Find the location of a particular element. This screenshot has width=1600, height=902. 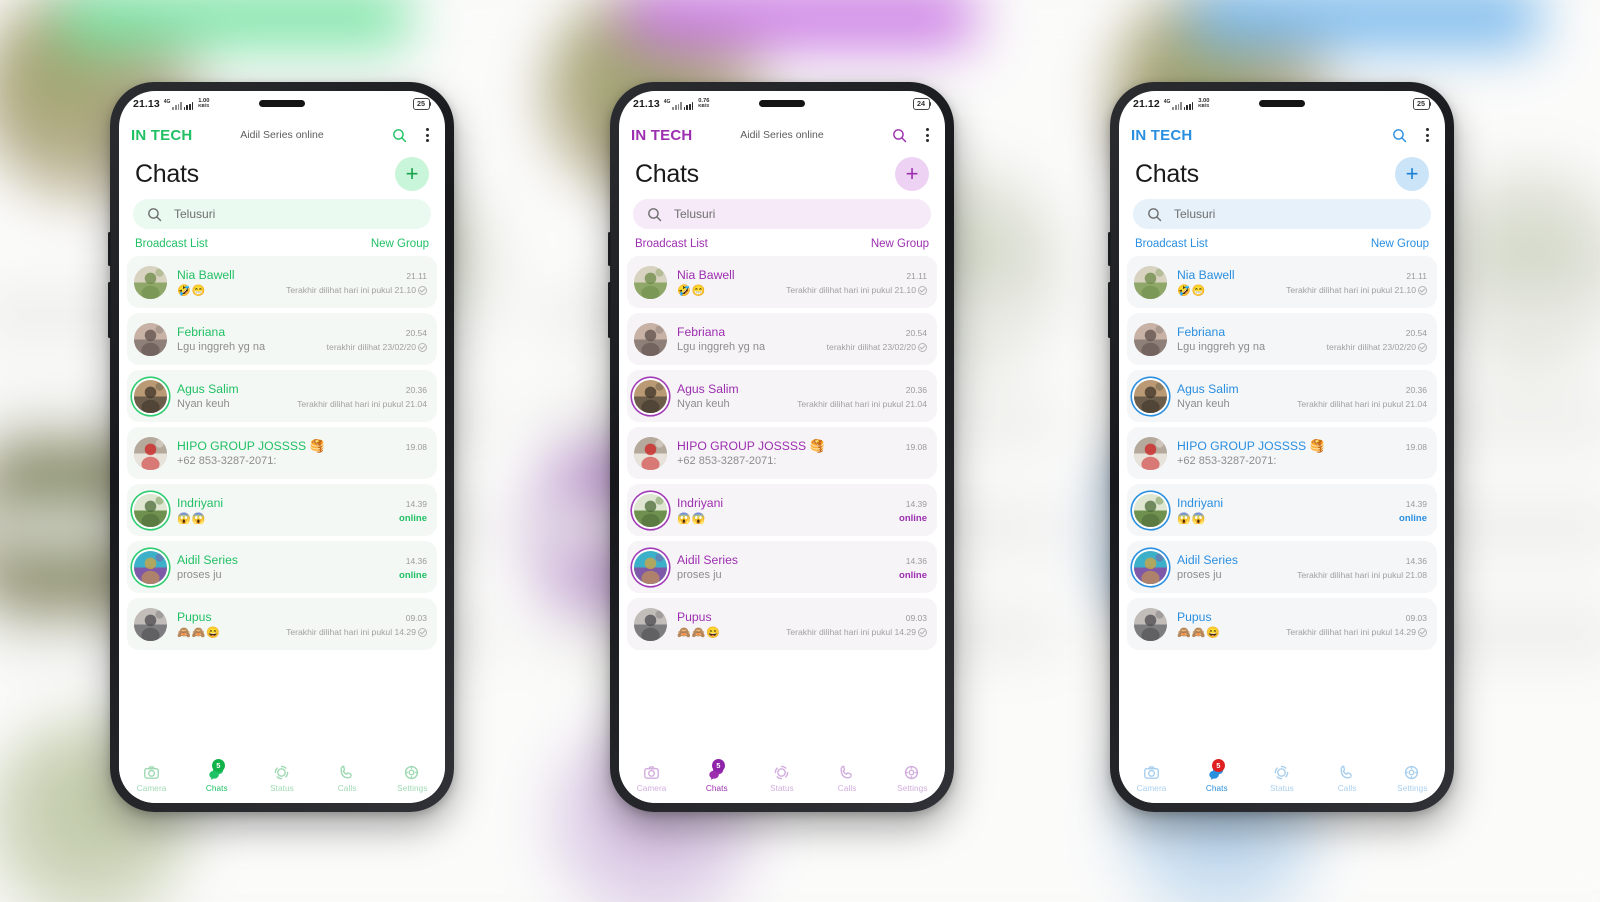

chat-timestamp: 21.11 is located at coordinates (416, 275).